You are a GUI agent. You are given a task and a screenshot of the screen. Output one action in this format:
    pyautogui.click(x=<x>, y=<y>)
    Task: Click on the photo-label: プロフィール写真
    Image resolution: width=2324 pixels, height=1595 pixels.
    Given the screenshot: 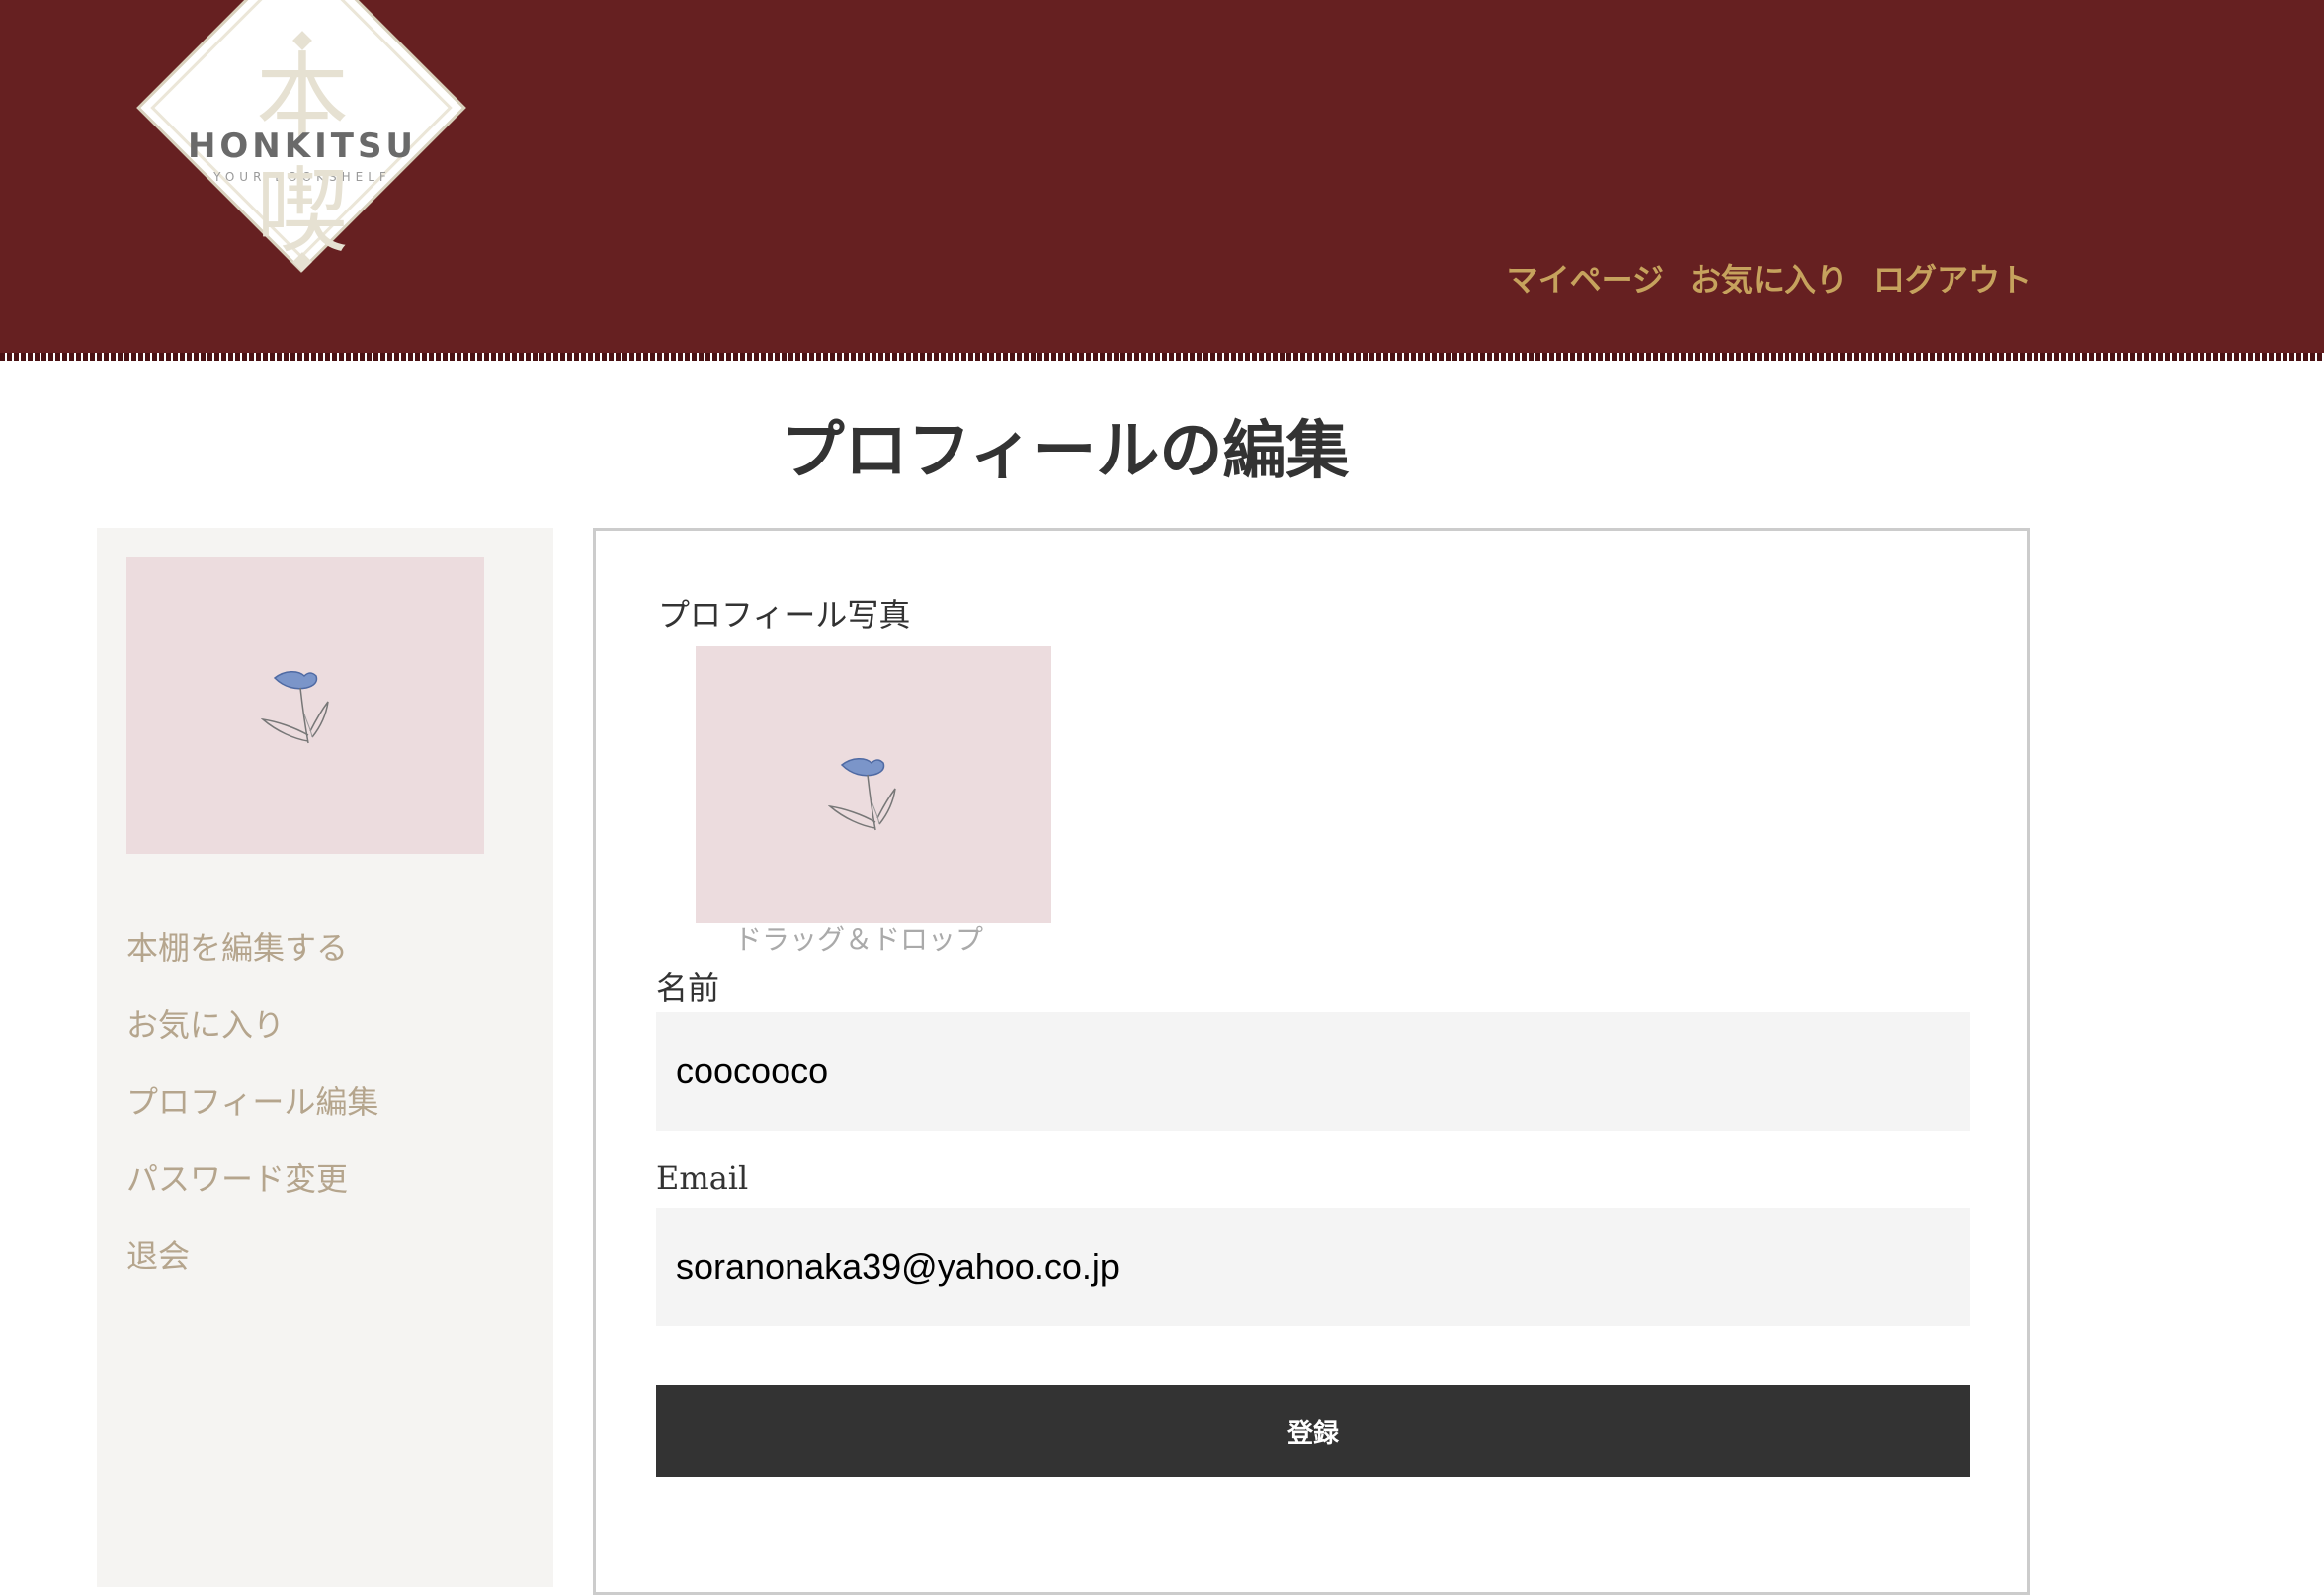 What is the action you would take?
    pyautogui.click(x=784, y=614)
    